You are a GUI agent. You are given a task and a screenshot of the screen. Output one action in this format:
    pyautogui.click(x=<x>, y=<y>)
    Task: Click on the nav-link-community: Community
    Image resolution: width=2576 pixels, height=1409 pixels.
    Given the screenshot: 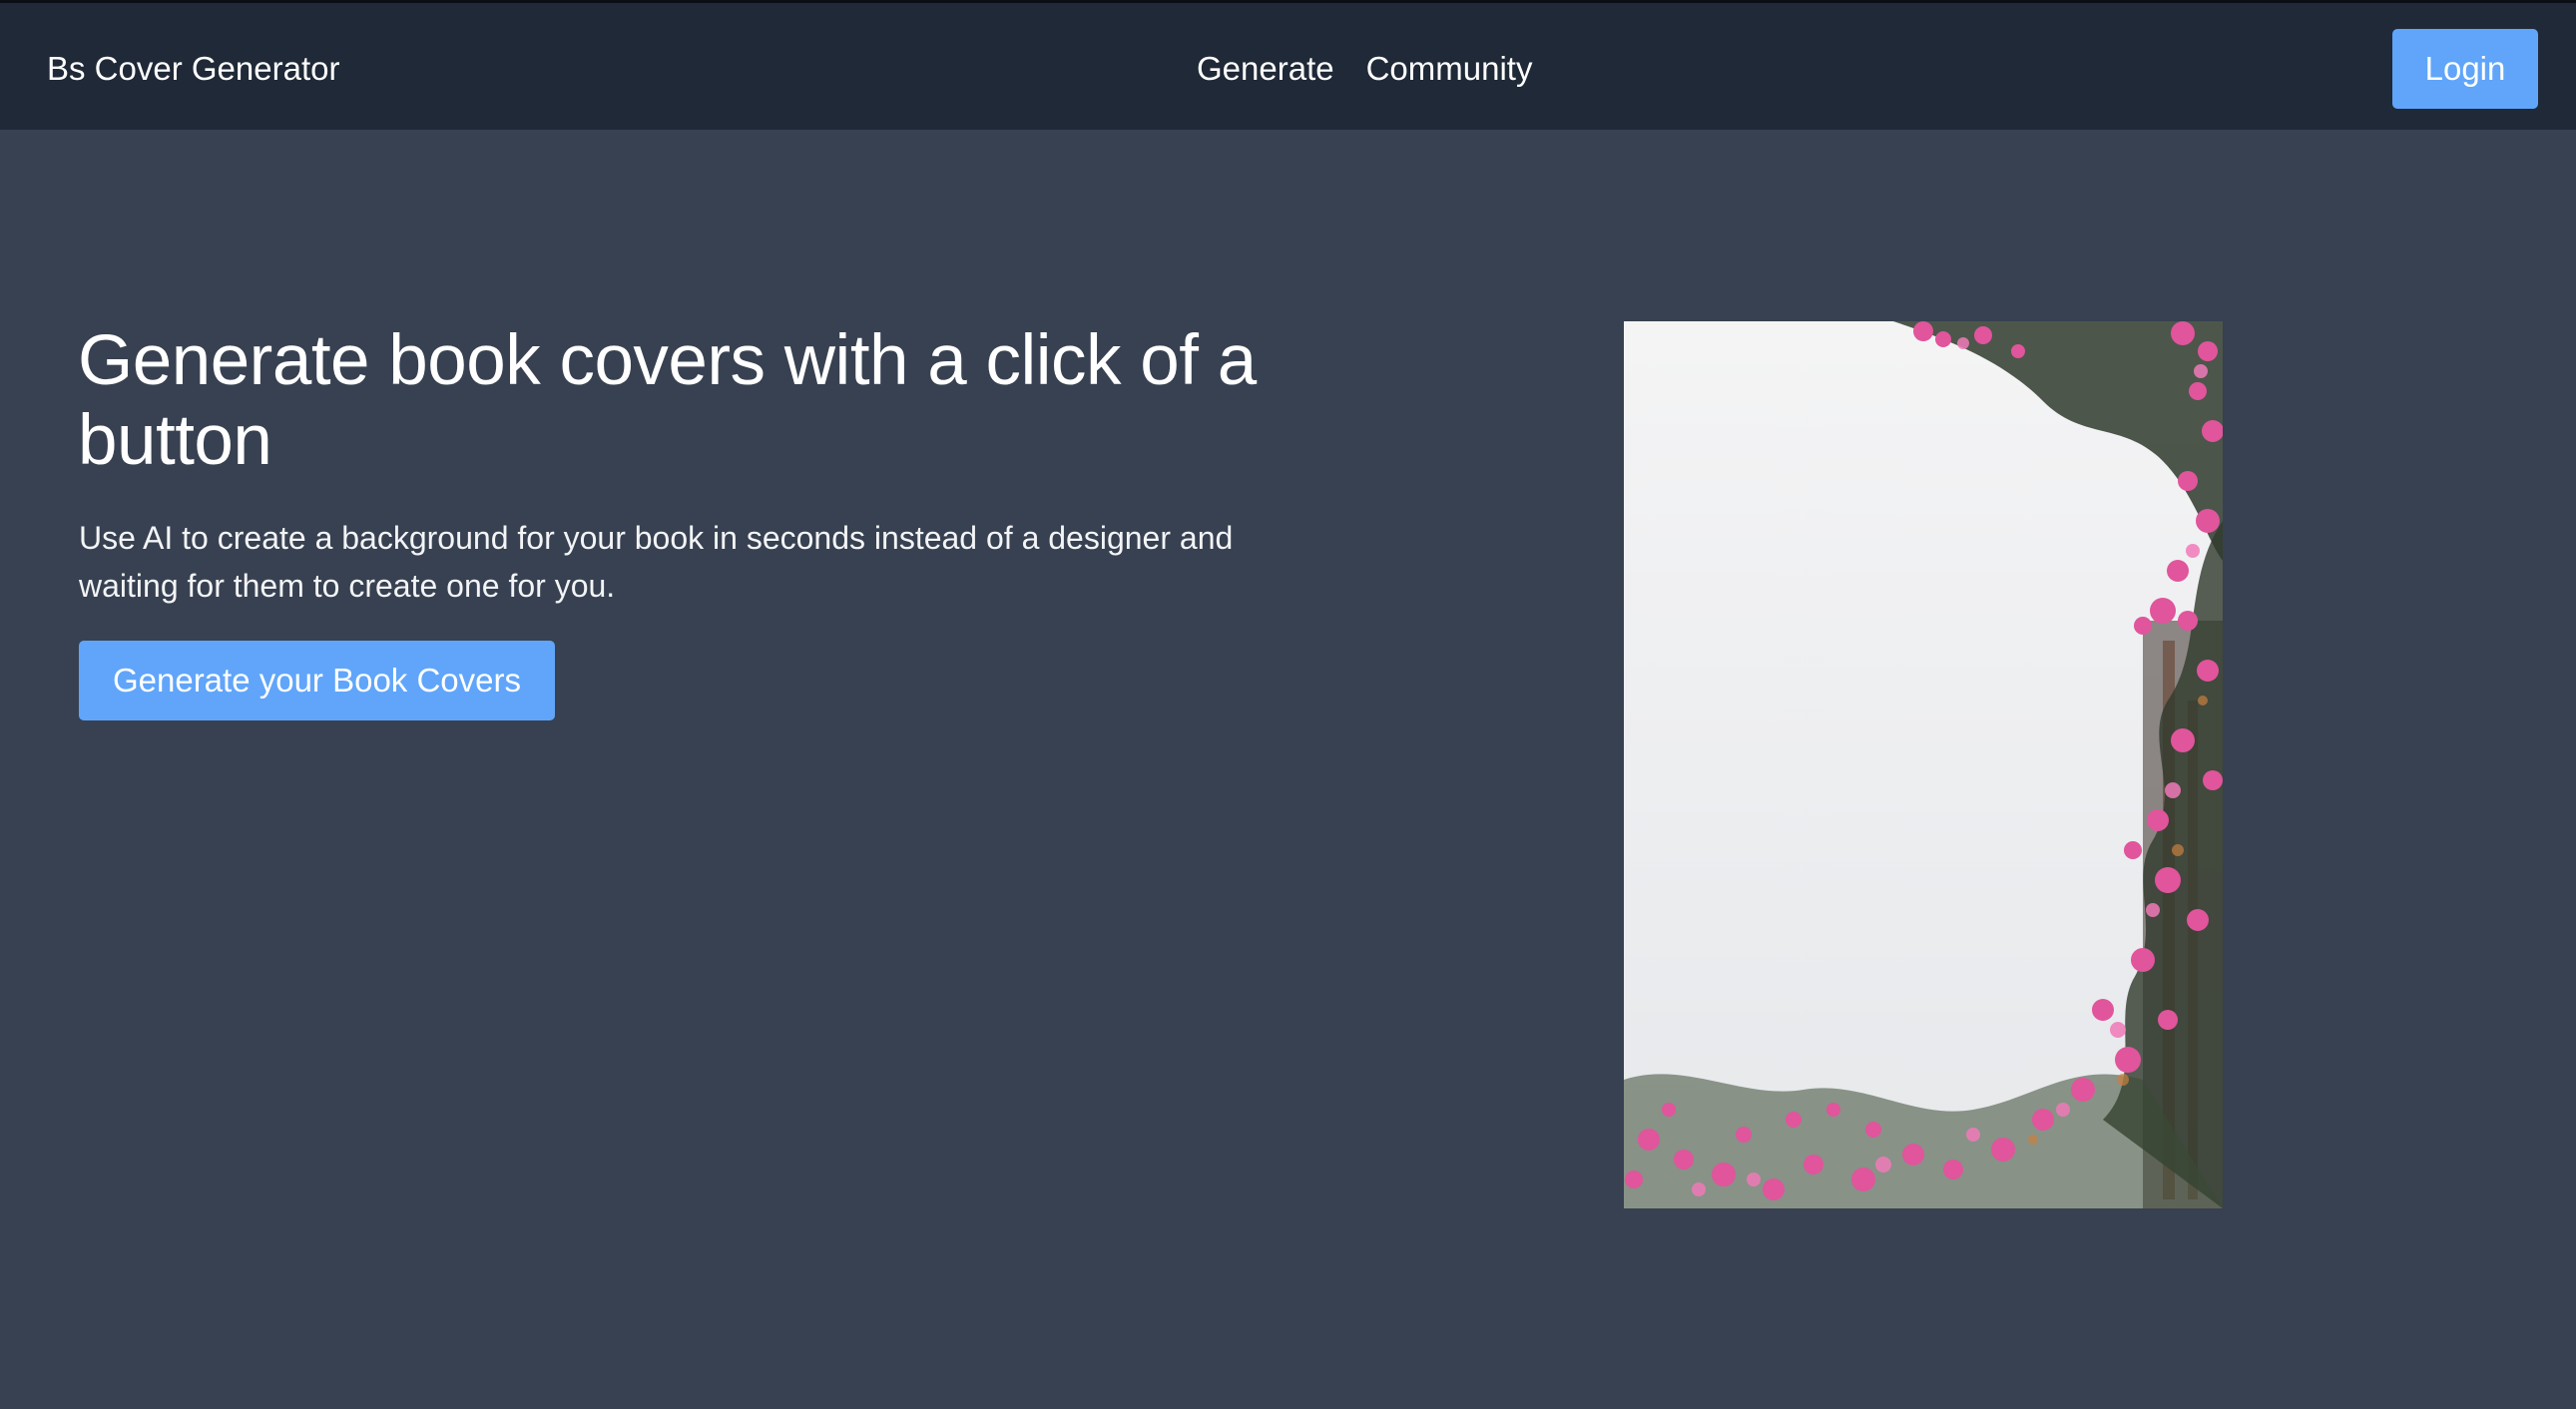 What is the action you would take?
    pyautogui.click(x=1450, y=69)
    